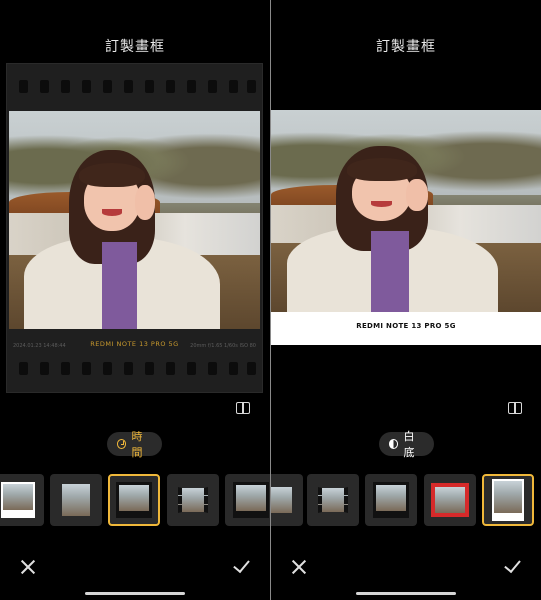 The width and height of the screenshot is (541, 600). Describe the element at coordinates (406, 326) in the screenshot. I see `device-model-caption: REDMI NOTE 13 PRO 5G` at that location.